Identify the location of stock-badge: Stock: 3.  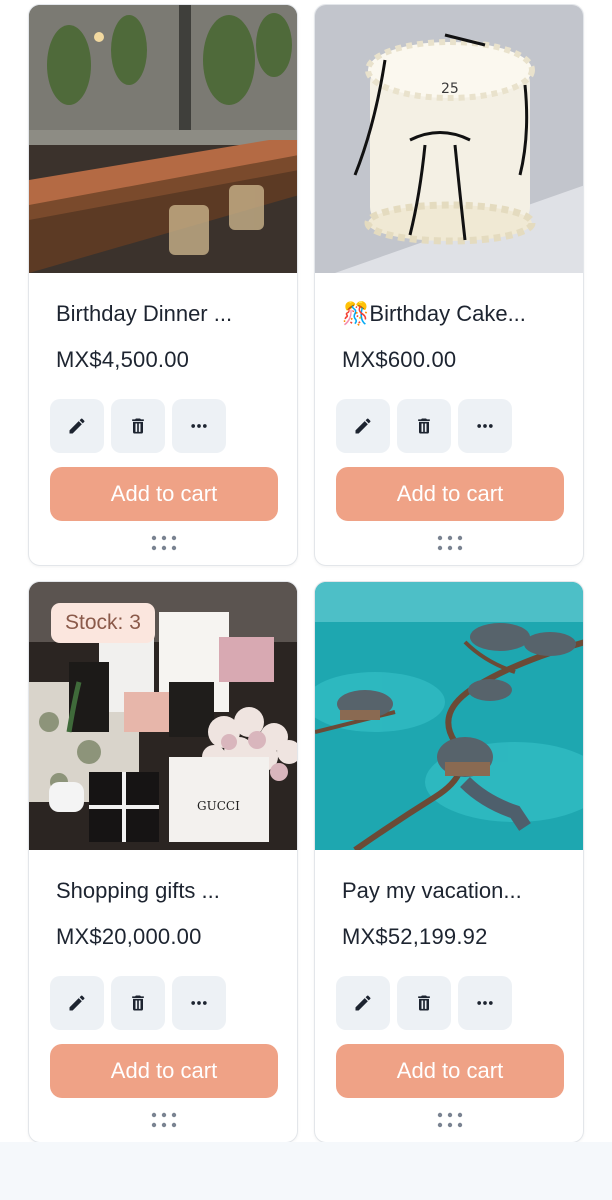
(103, 623).